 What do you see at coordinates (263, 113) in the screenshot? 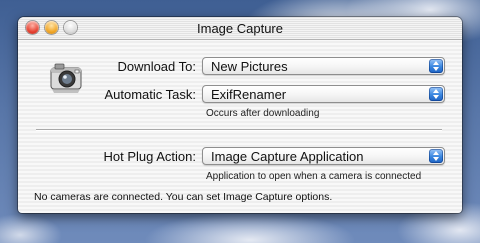
I see `automatic-task-hint: Occurs after downloading` at bounding box center [263, 113].